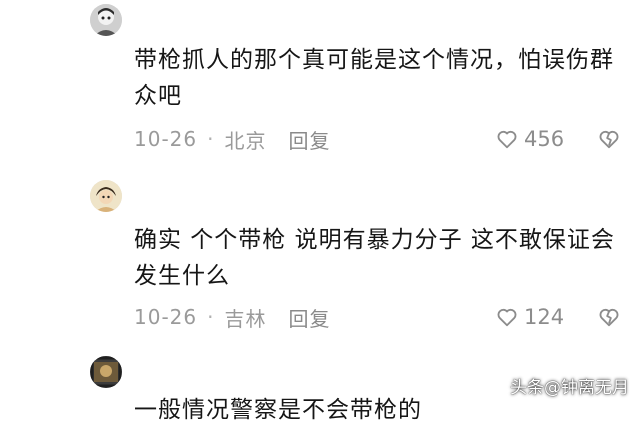  I want to click on comment-location: 北京, so click(245, 140).